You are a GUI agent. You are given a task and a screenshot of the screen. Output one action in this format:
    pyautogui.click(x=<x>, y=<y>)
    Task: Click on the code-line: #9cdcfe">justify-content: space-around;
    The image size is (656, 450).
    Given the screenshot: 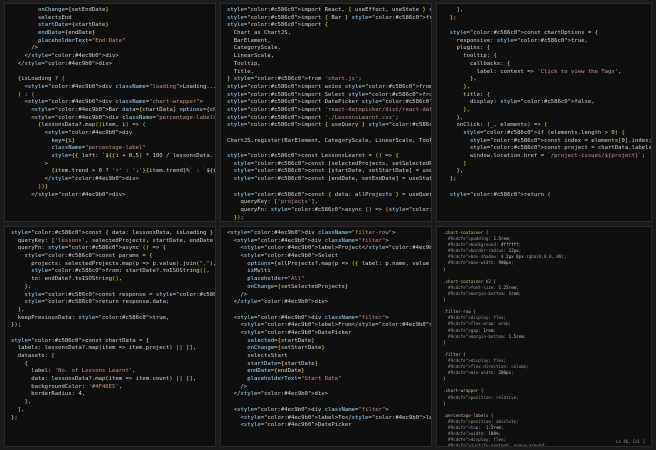 What is the action you would take?
    pyautogui.click(x=544, y=444)
    